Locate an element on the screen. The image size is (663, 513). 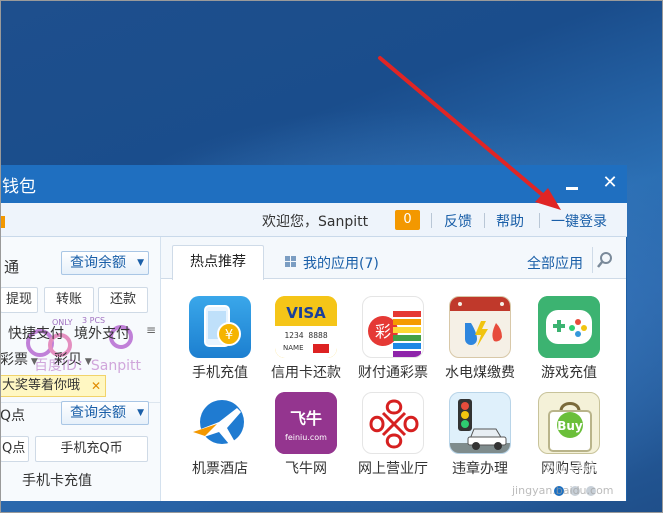
more-menu-icon: ≡ is located at coordinates (151, 330).